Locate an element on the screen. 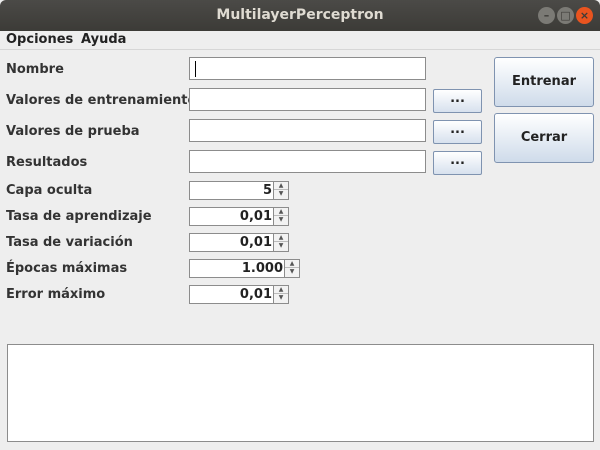 Image resolution: width=600 pixels, height=450 pixels. max-error-value: 0,01 is located at coordinates (256, 294).